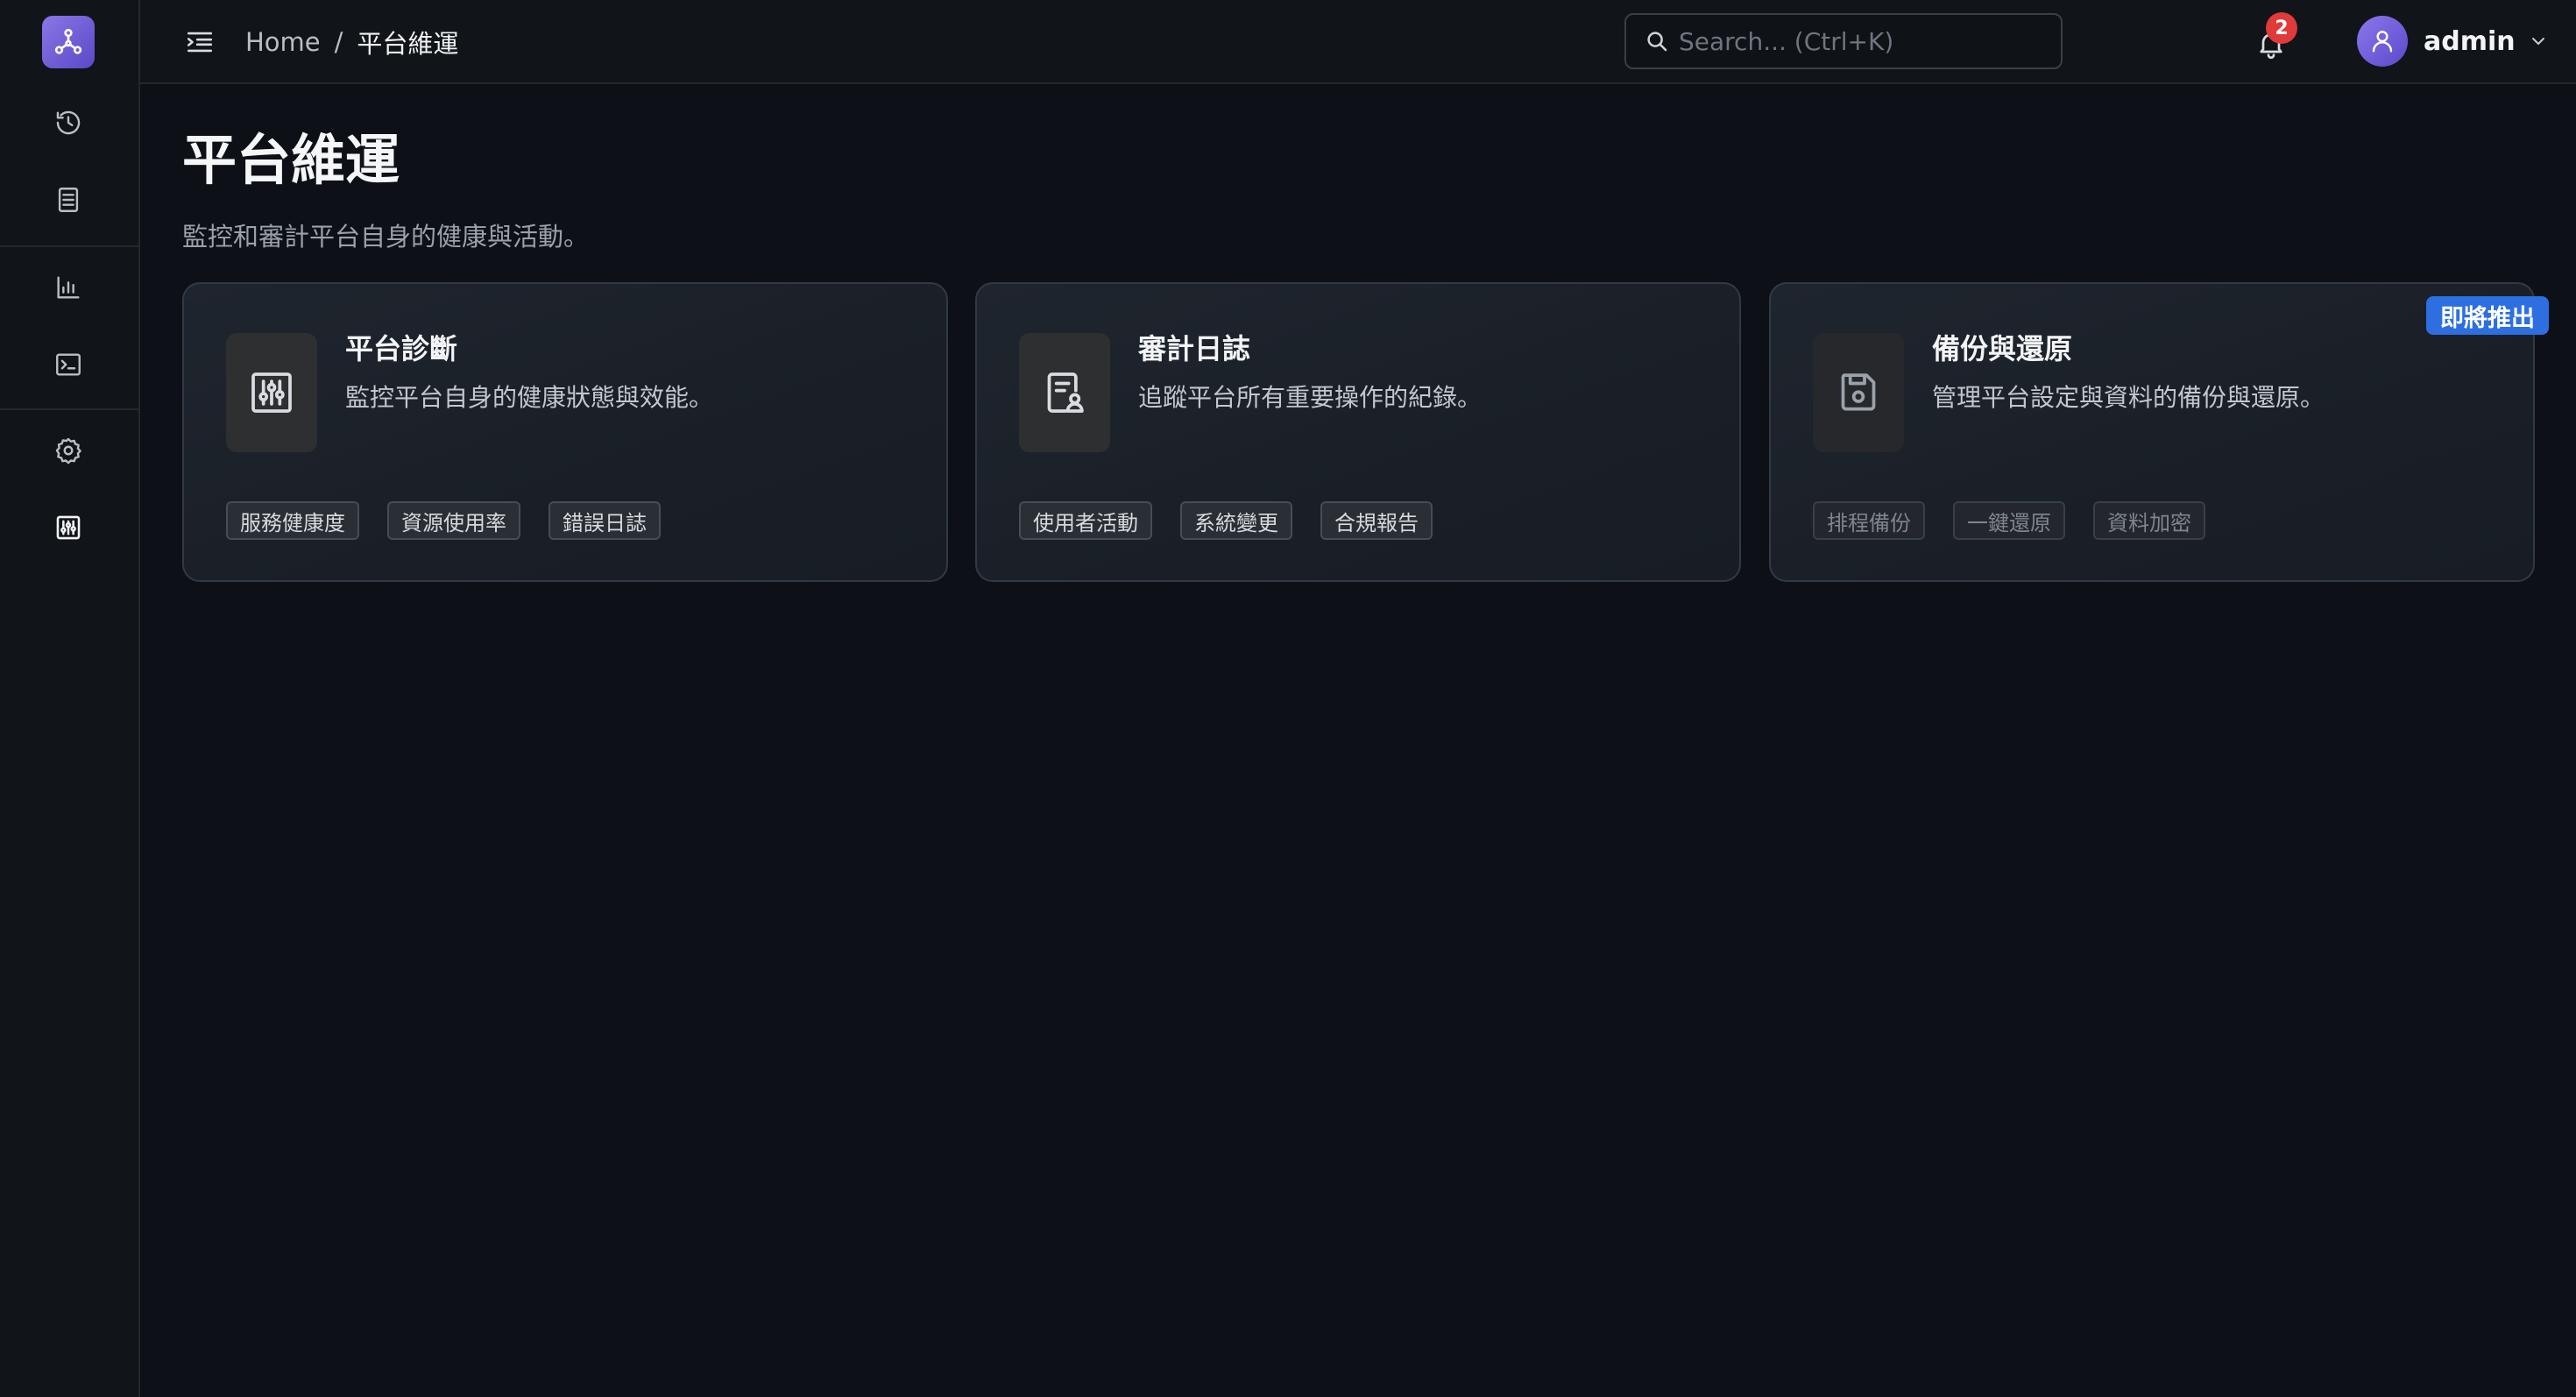 Image resolution: width=2576 pixels, height=1397 pixels. What do you see at coordinates (565, 432) in the screenshot?
I see `card-platform-diagnostics: 平台診斷 監控平台自身的健康狀態與效能。 服務健康度 資源使用率 錯誤日誌` at bounding box center [565, 432].